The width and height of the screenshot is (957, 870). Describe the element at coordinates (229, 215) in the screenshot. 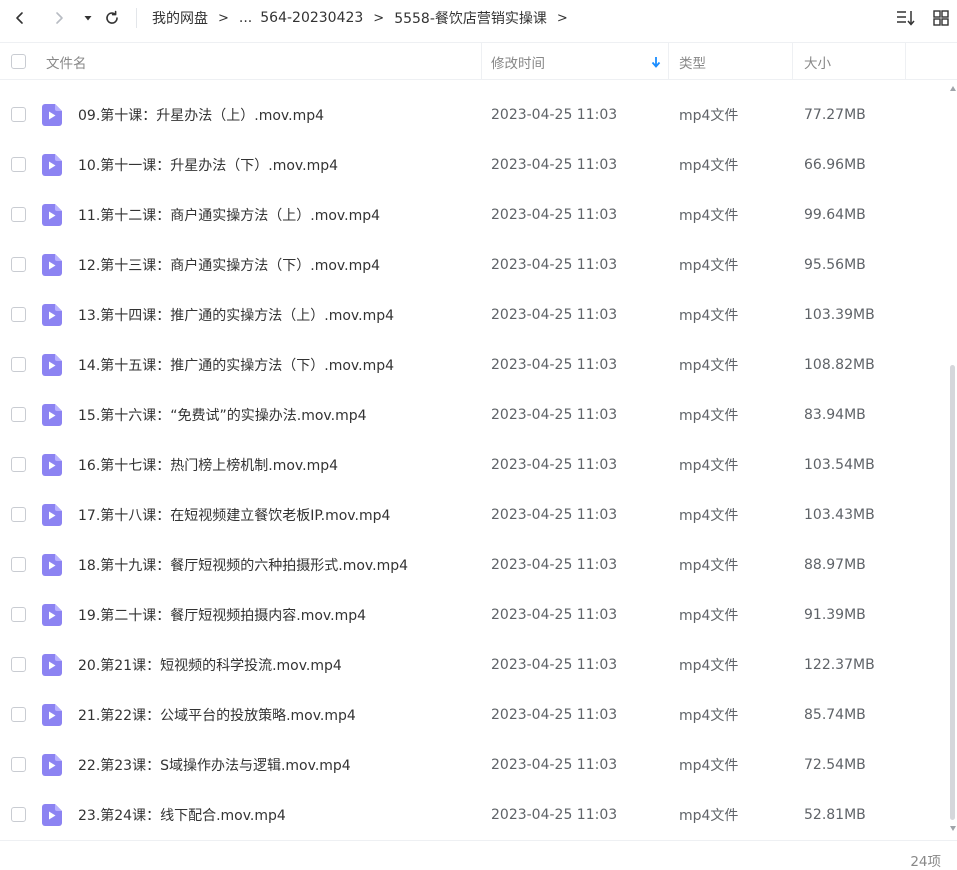

I see `file-name: 11.第十二课：商户通实操方法（上）.mov.mp4` at that location.